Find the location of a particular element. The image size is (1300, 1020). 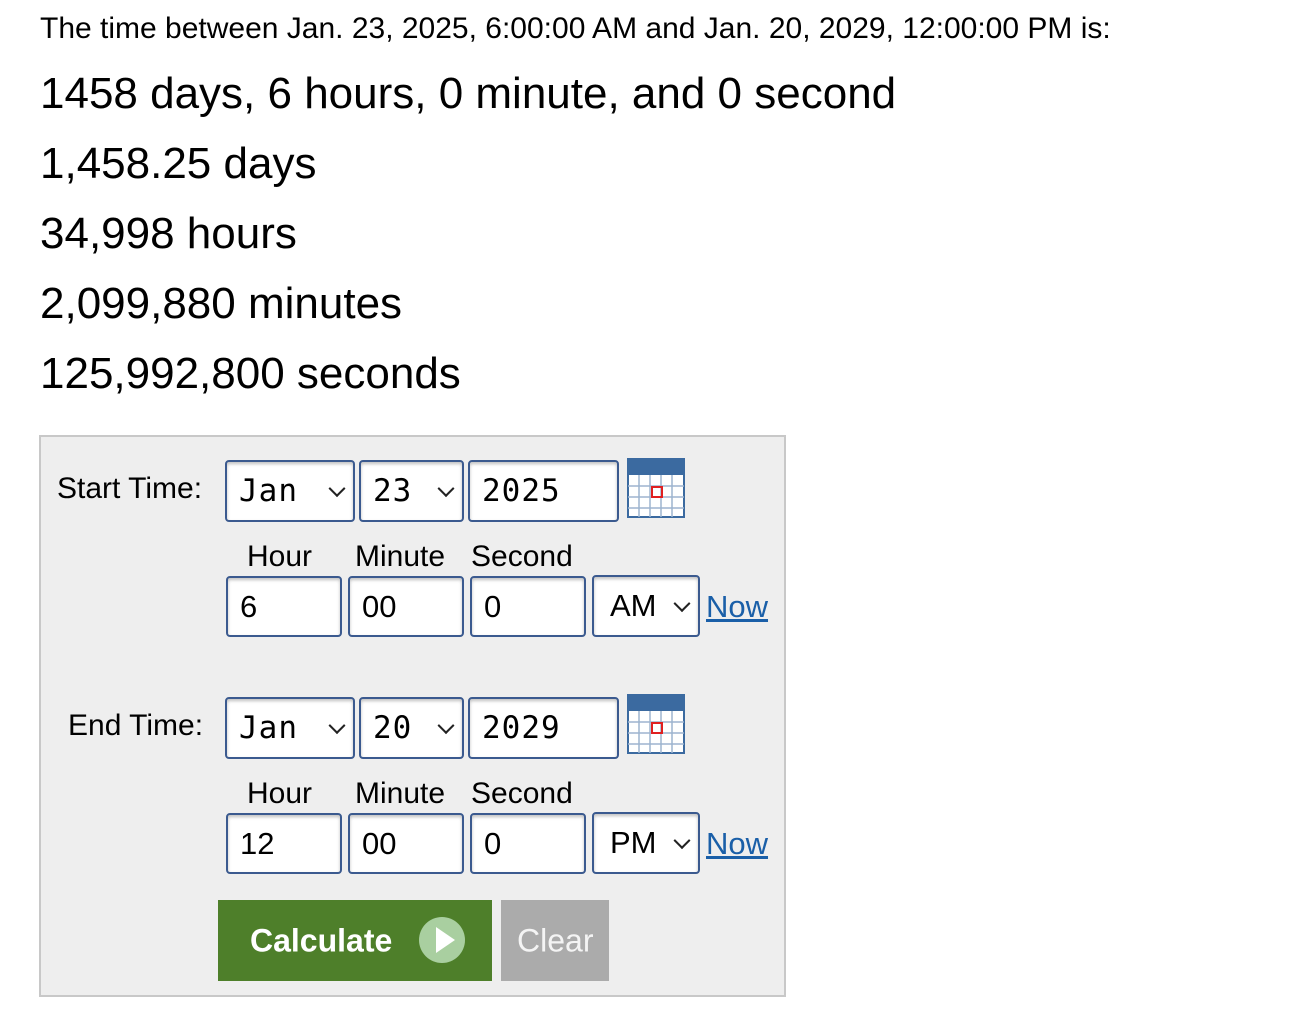

calculate-button-label: Calculate is located at coordinates (321, 940).